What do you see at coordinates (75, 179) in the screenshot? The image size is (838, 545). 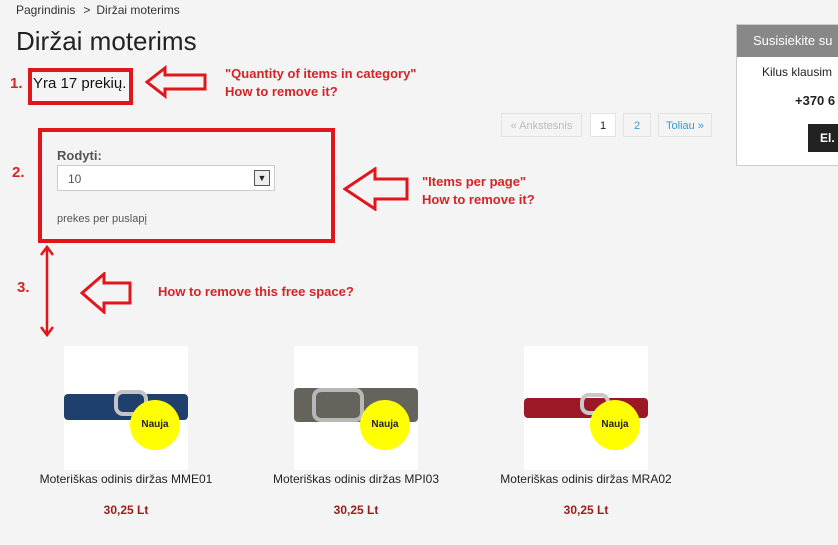 I see `per-page-value: 10` at bounding box center [75, 179].